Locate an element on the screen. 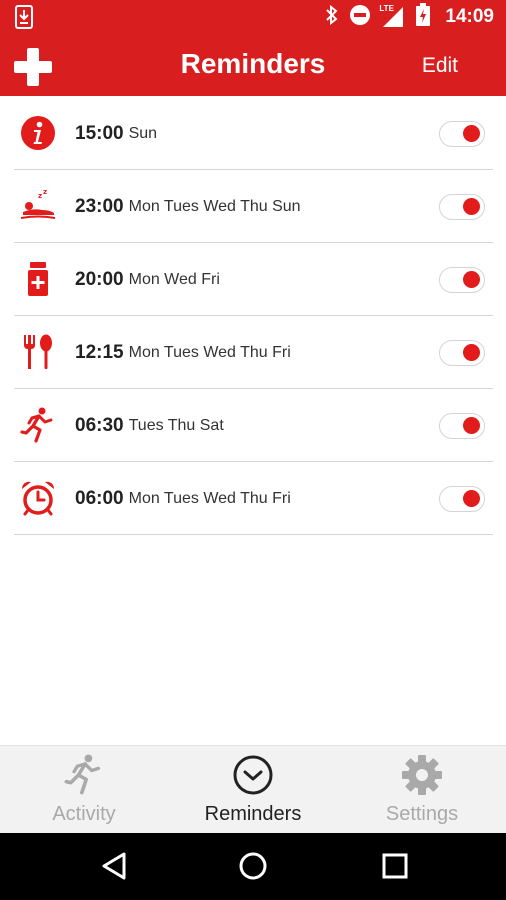  signal-icon: LTE is located at coordinates (392, 16).